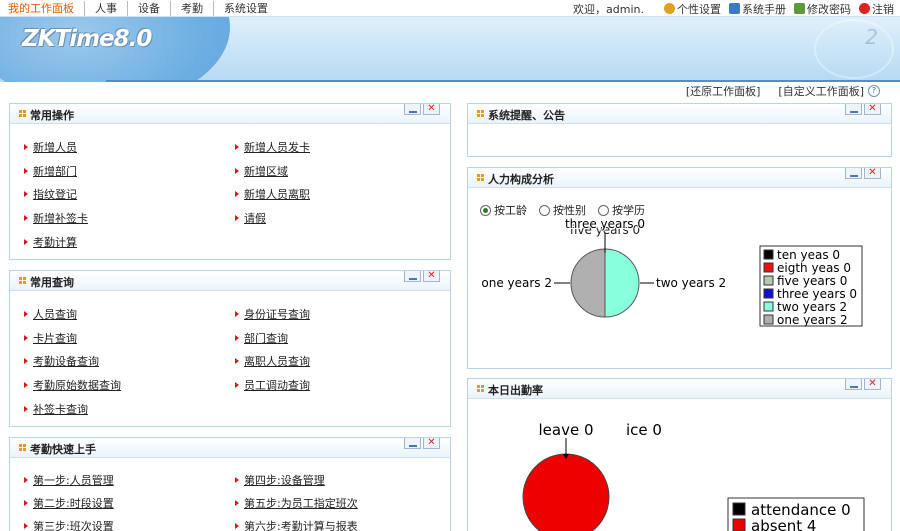  I want to click on nav-attendance: 考勤, so click(191, 8).